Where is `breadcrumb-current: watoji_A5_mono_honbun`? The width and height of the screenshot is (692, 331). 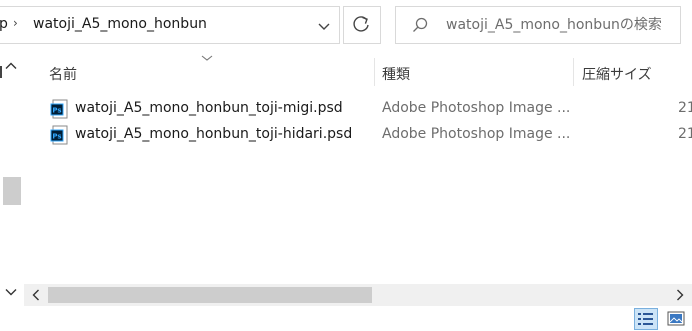 breadcrumb-current: watoji_A5_mono_honbun is located at coordinates (120, 24).